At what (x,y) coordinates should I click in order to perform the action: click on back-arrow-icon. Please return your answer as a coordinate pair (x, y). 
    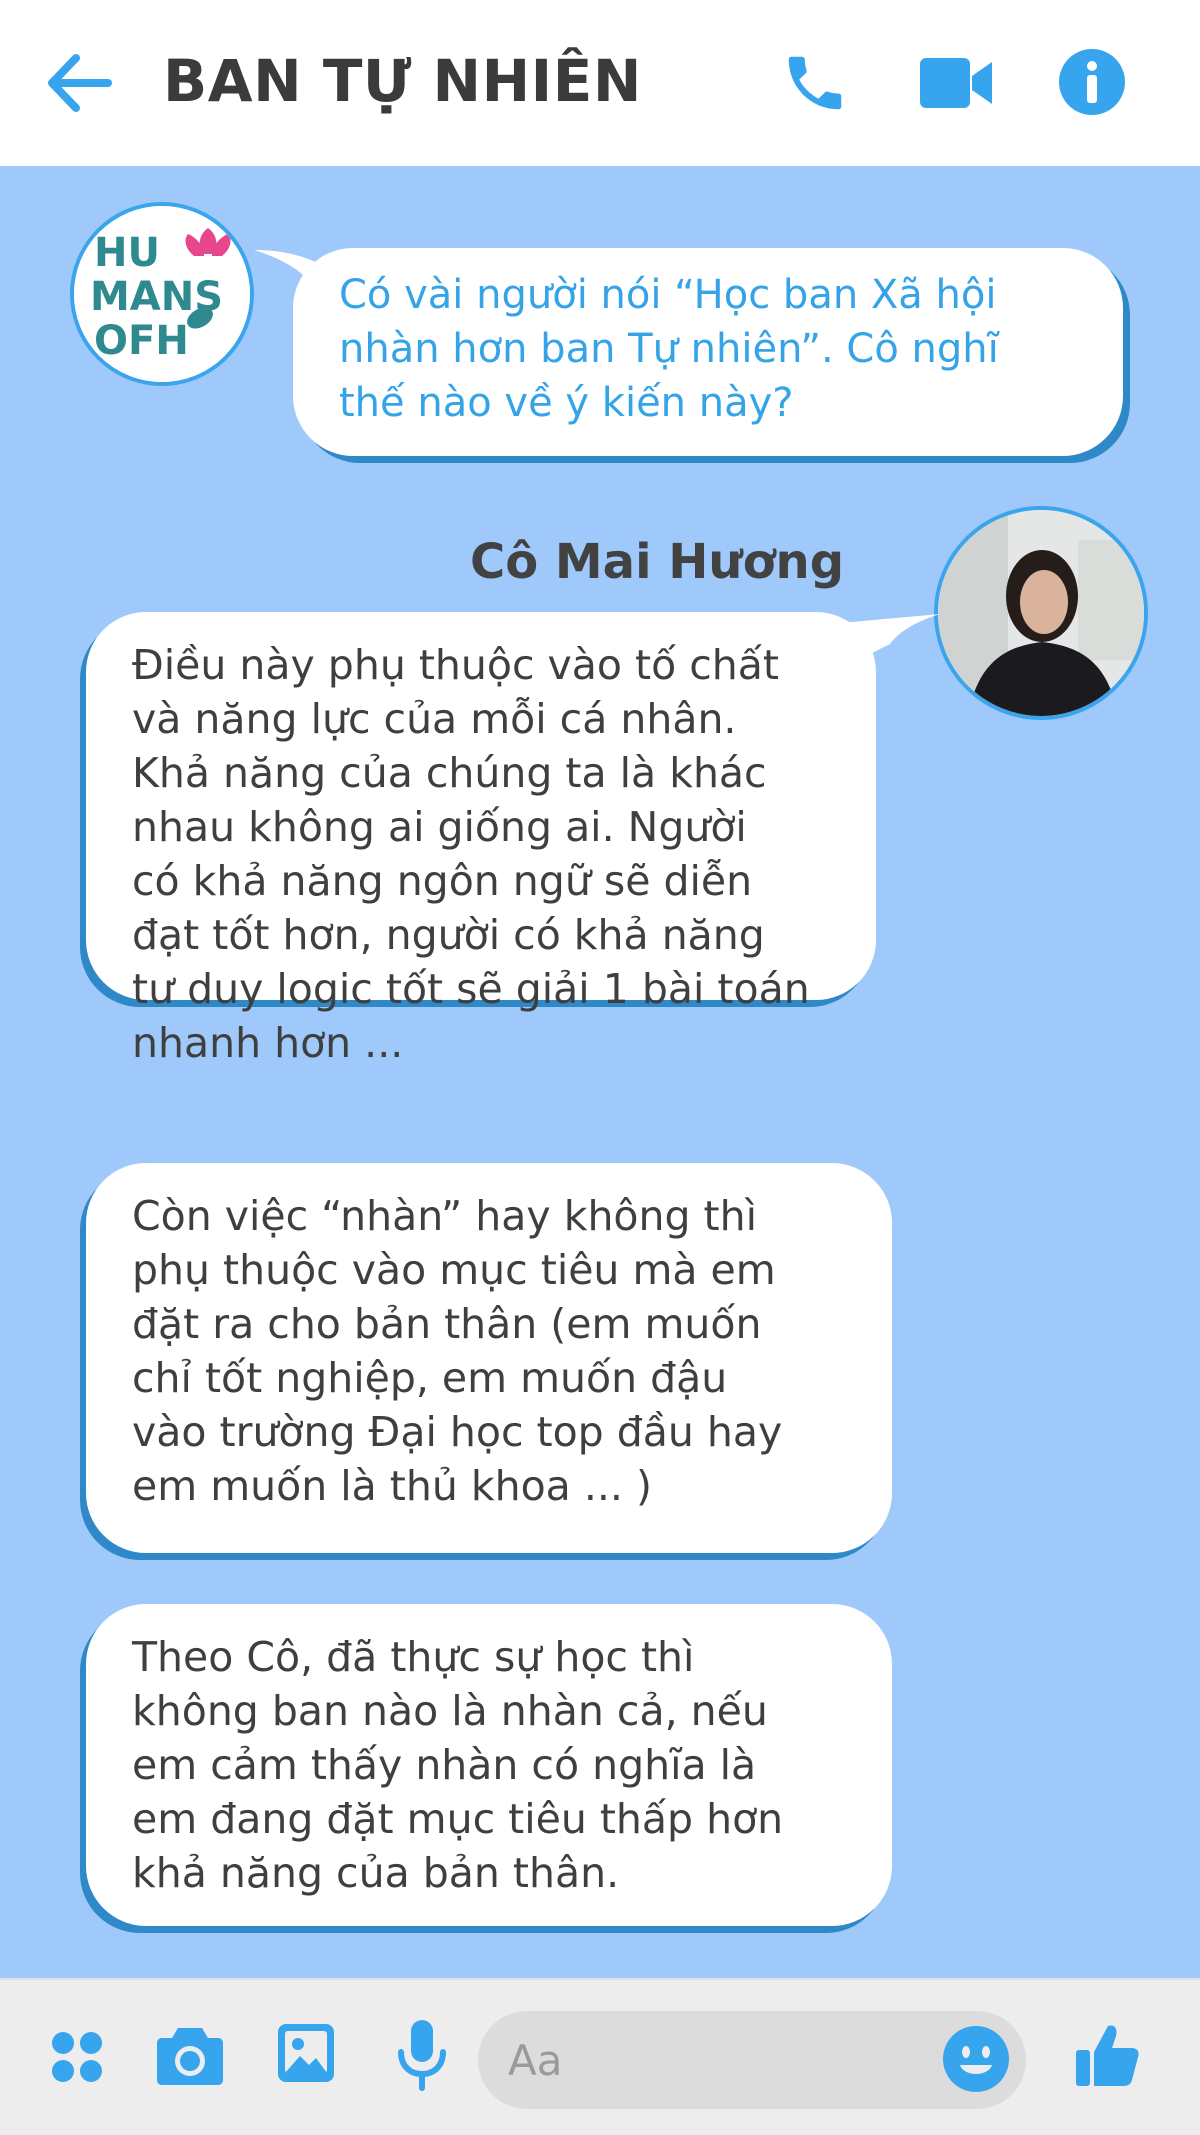
    Looking at the image, I should click on (80, 83).